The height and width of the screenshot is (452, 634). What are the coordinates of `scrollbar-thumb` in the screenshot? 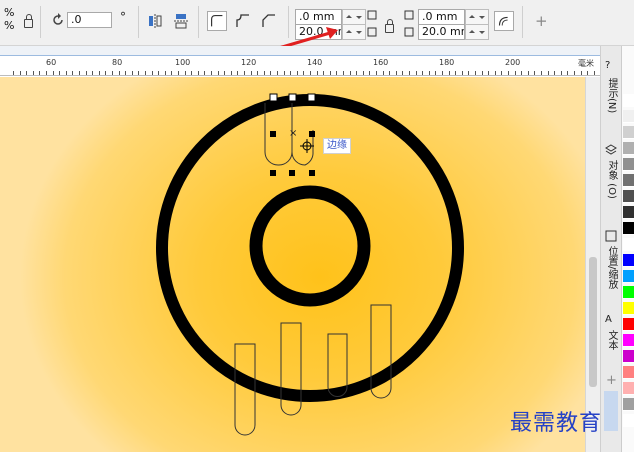 It's located at (593, 322).